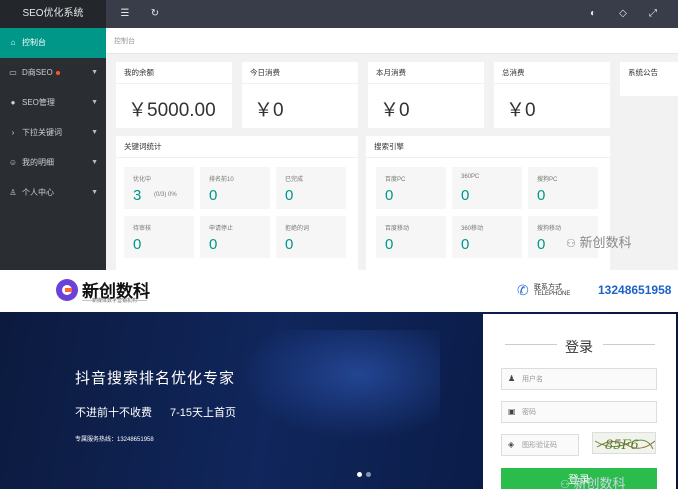  Describe the element at coordinates (34, 42) in the screenshot. I see `sidebar-item-label: 控制台` at that location.